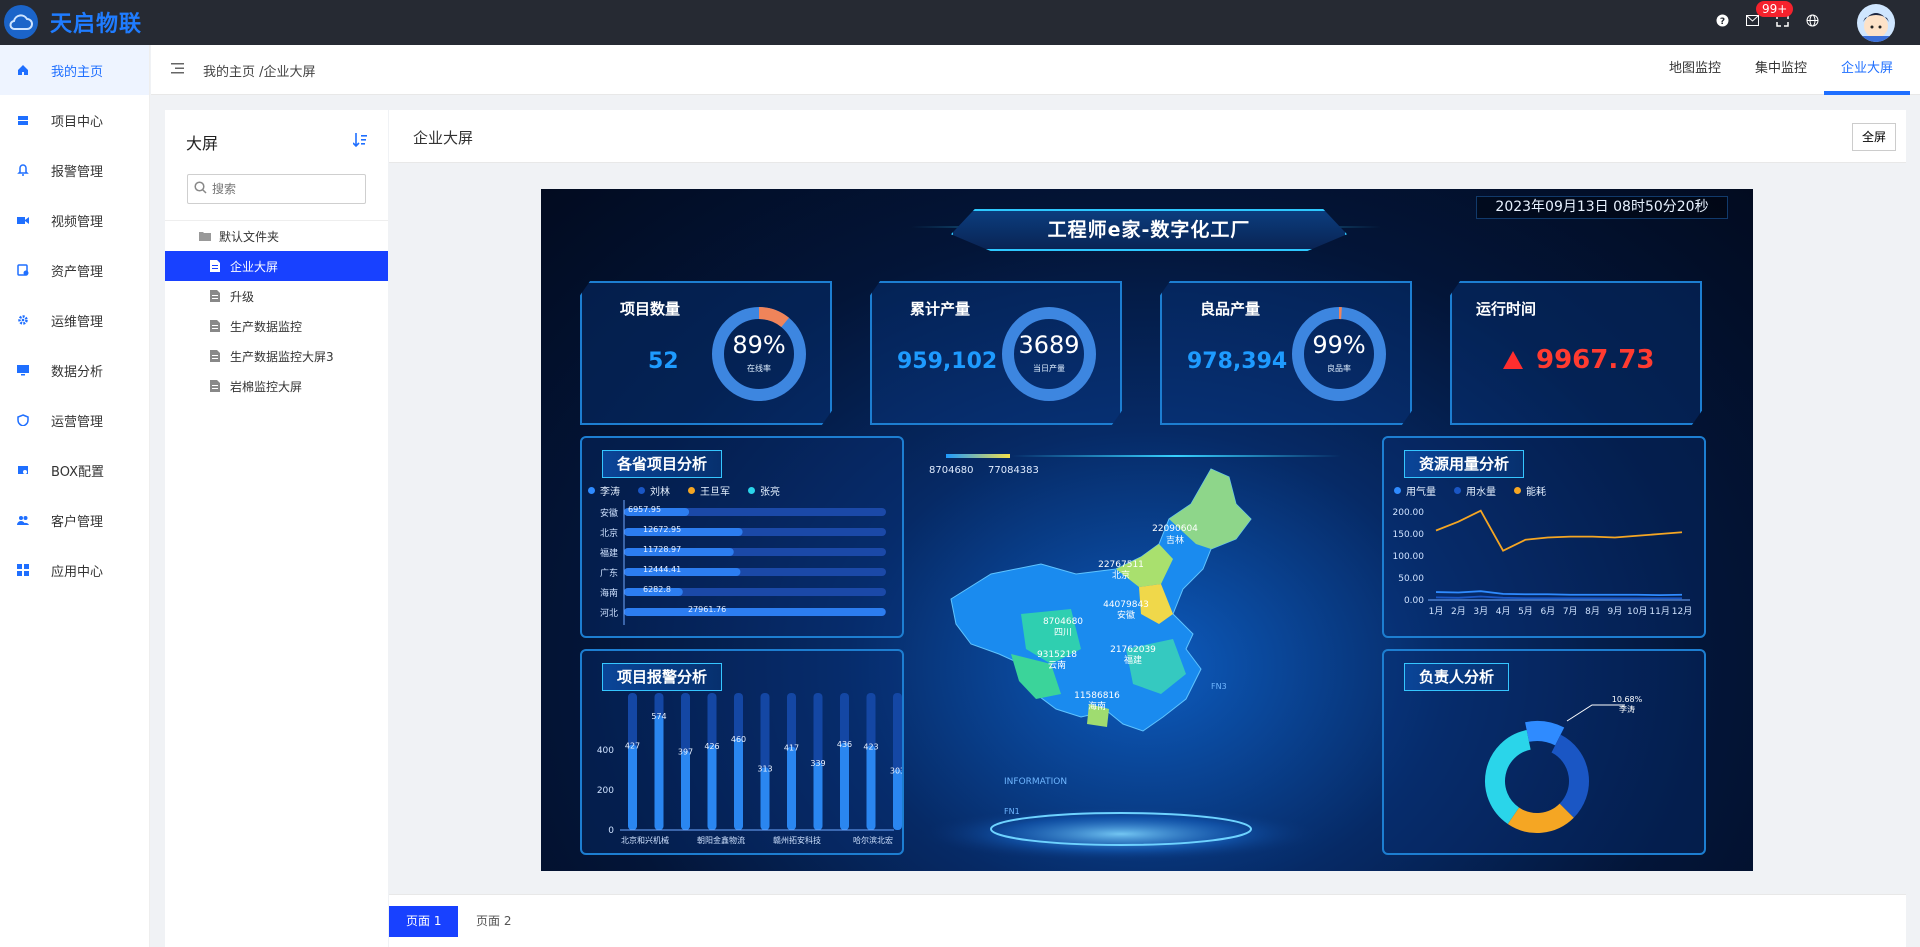 This screenshot has height=947, width=1920. I want to click on search-input, so click(287, 189).